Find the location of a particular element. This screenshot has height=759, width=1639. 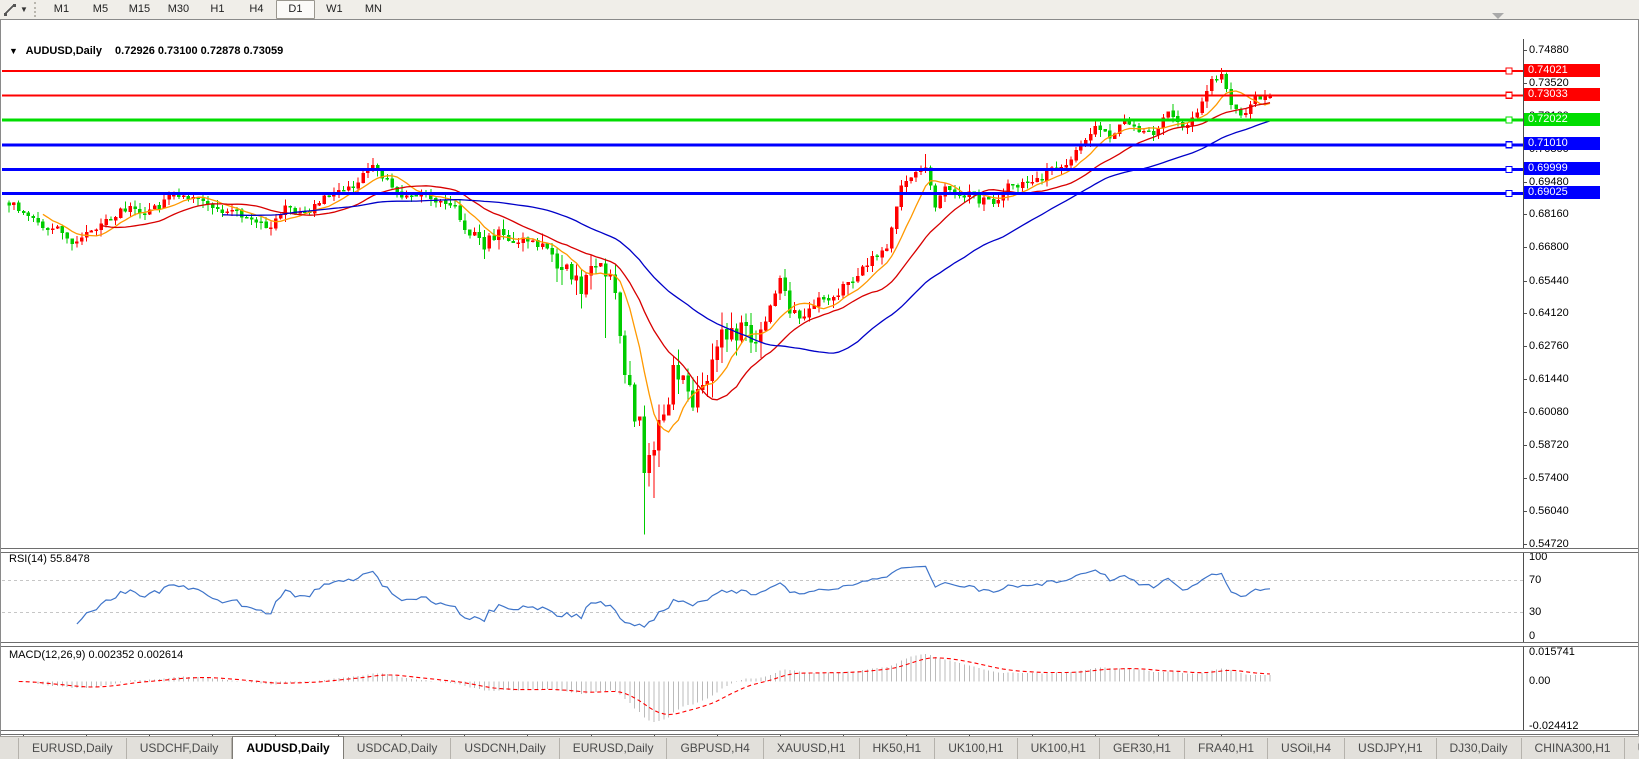

macd-indicator-chart is located at coordinates (762, 687).